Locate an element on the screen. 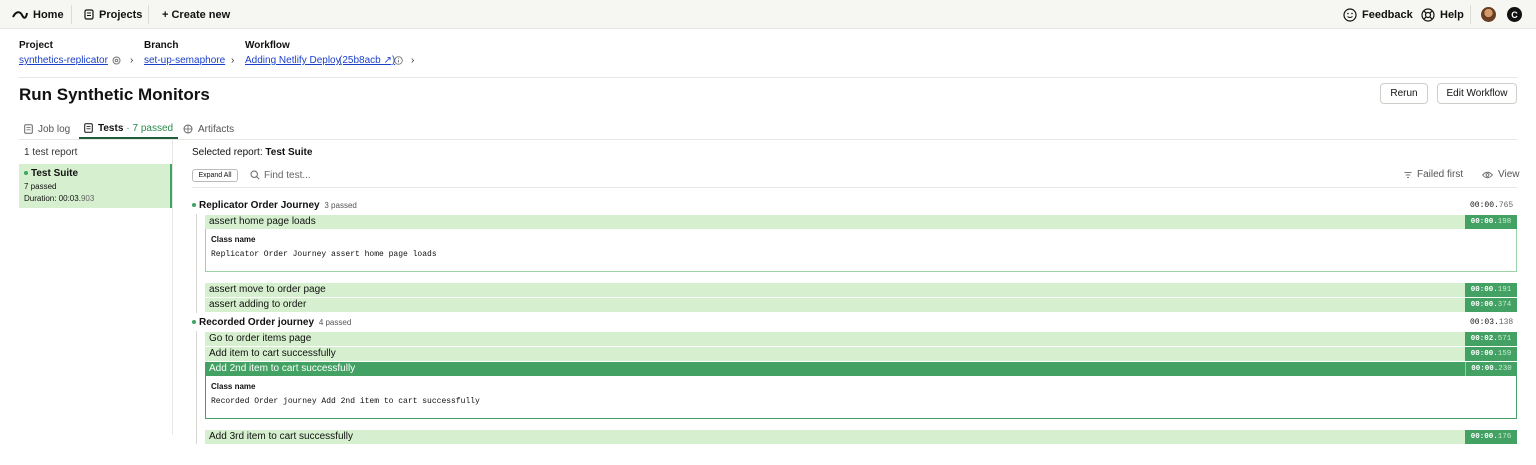 This screenshot has height=465, width=1536. tab-job-log: Job log is located at coordinates (47, 129).